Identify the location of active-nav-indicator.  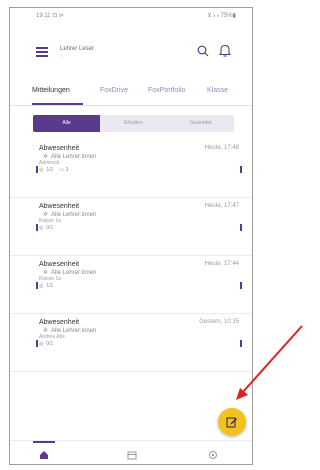
(44, 442).